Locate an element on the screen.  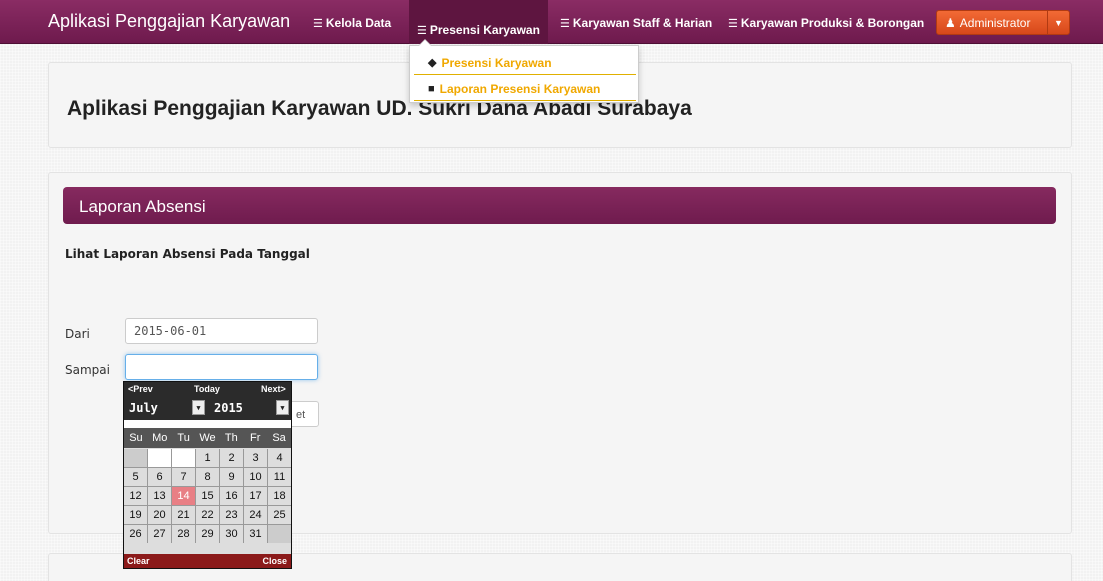
calendar-day: 12 is located at coordinates (135, 496).